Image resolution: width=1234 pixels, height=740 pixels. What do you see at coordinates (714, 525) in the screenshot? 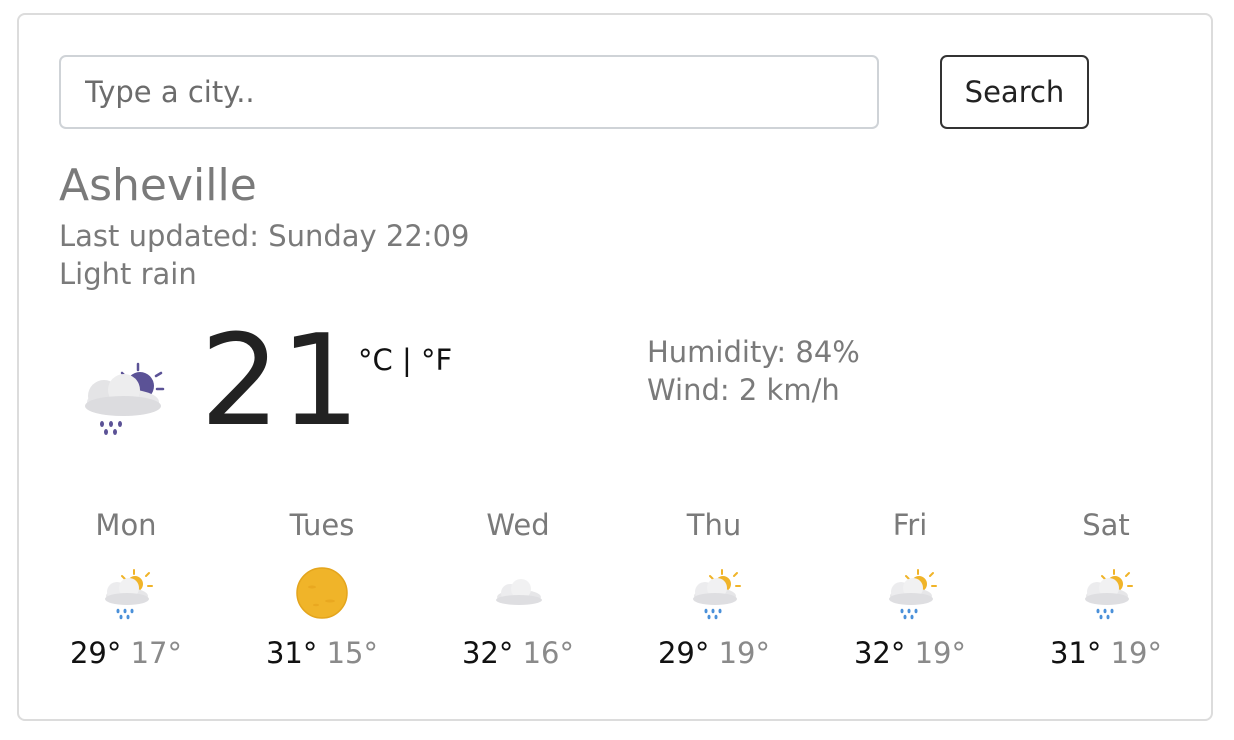
I see `forecast-day-name: Thu` at bounding box center [714, 525].